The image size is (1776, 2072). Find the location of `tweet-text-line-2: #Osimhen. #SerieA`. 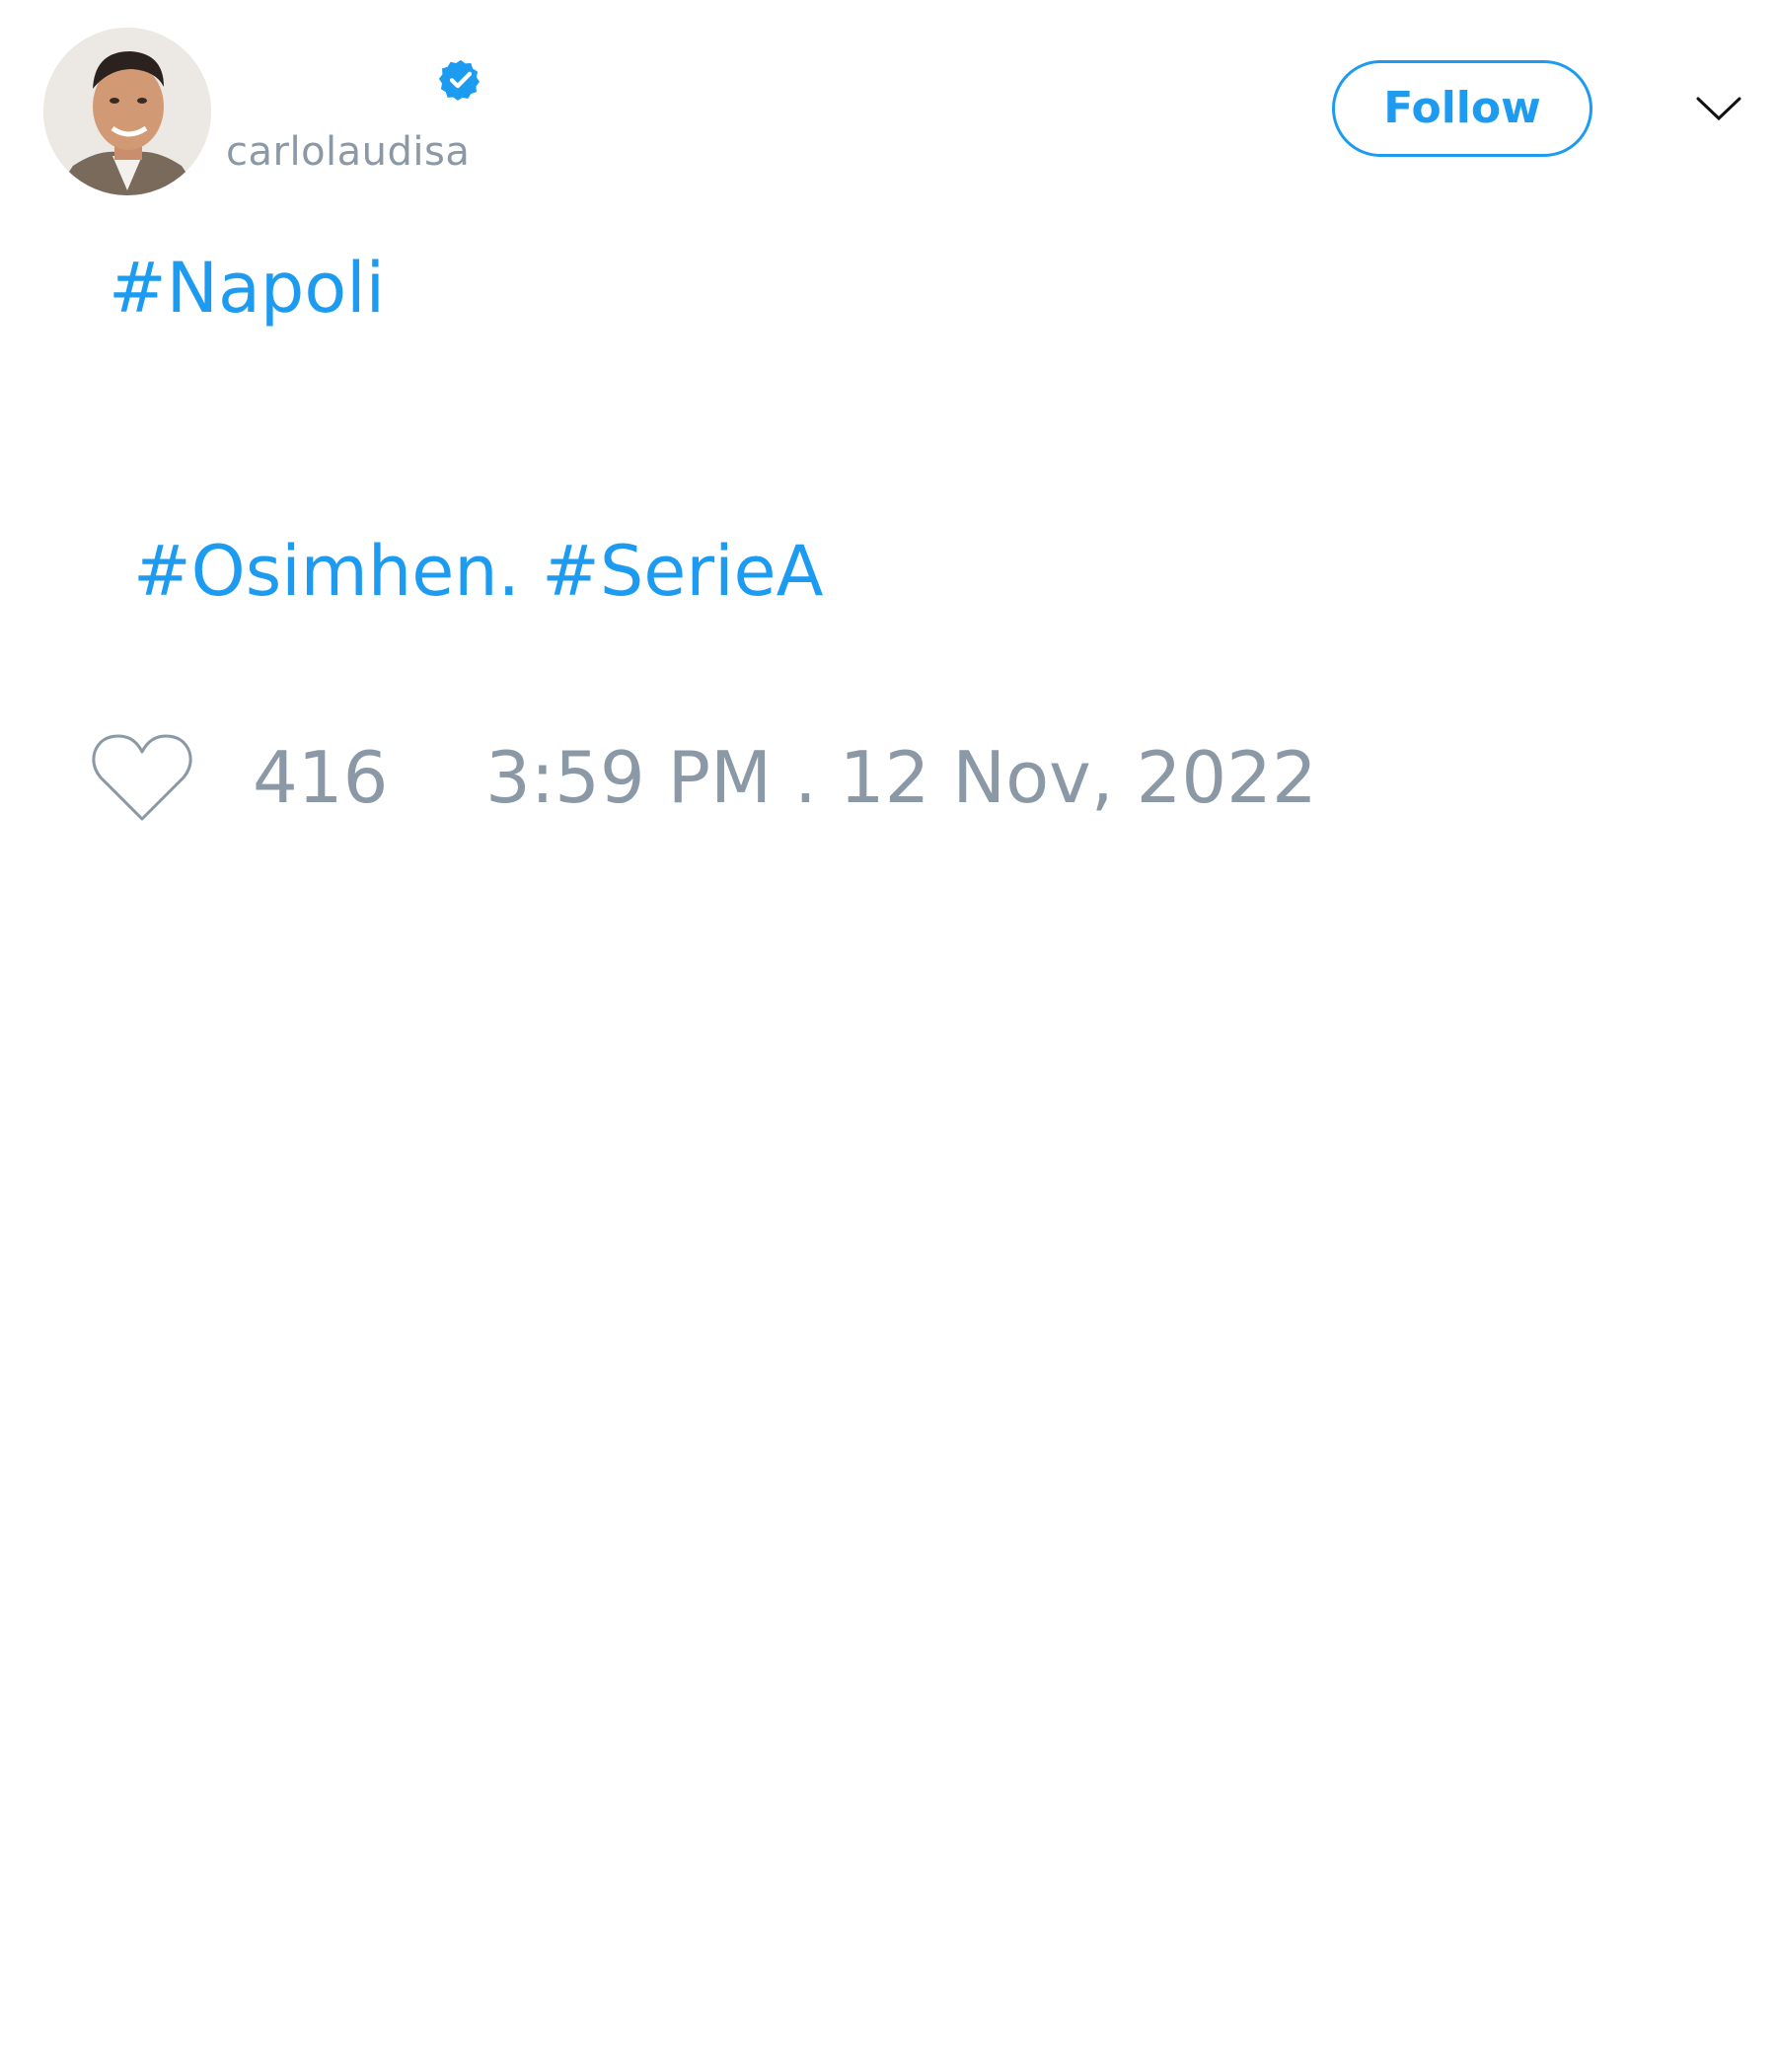

tweet-text-line-2: #Osimhen. #SerieA is located at coordinates (479, 572).